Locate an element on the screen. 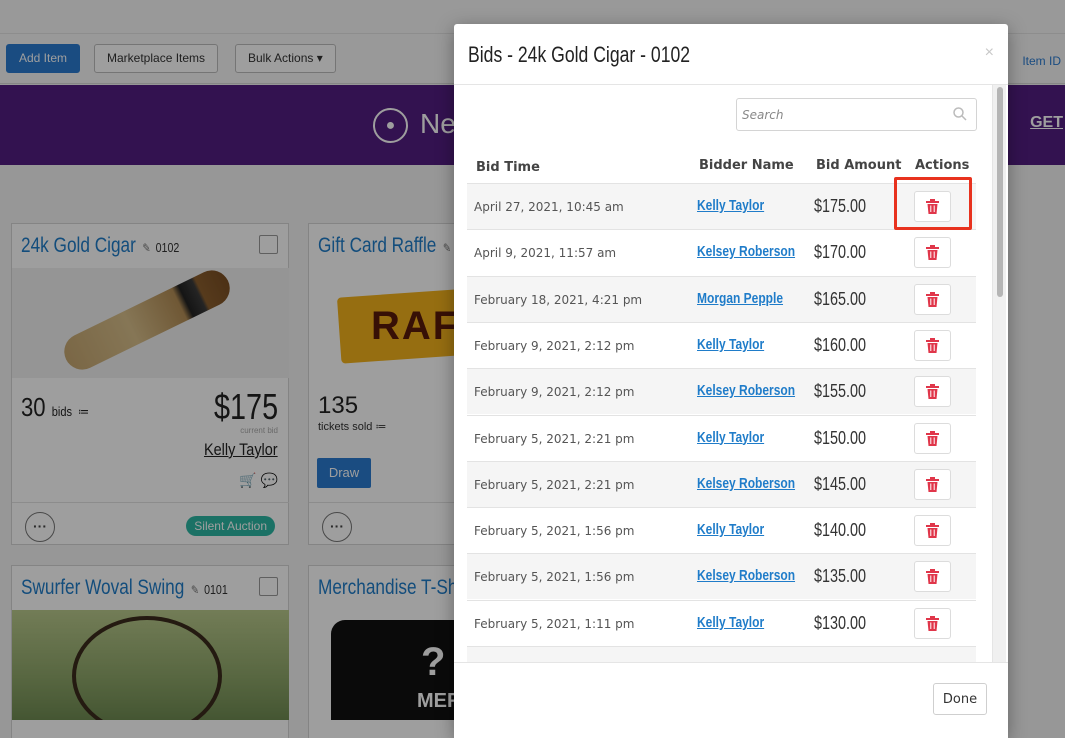 This screenshot has width=1065, height=738. bid-time: April 27, 2021, 10:45 am is located at coordinates (549, 207).